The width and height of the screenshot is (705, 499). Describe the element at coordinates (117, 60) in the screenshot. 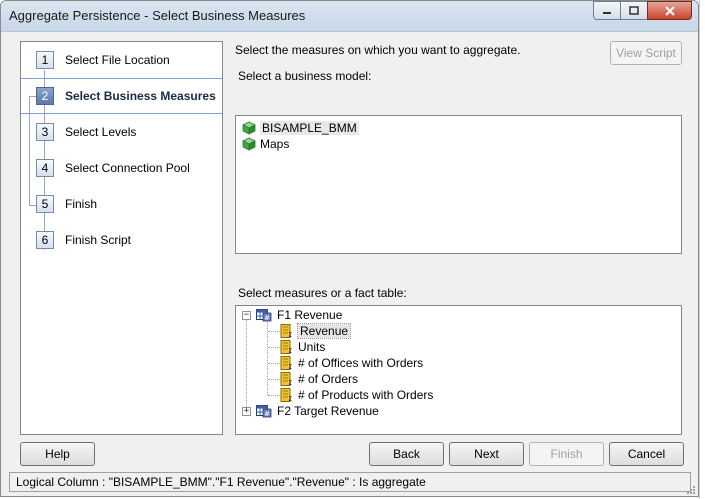

I see `step-label: Select File Location` at that location.